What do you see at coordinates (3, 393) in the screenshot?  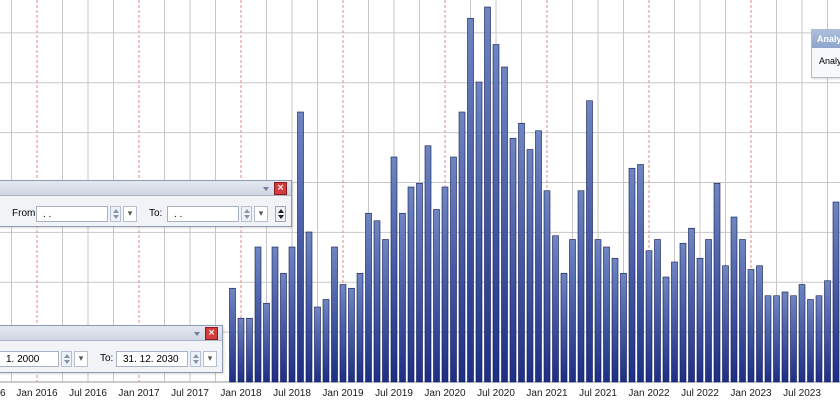 I see `x-tick-label: 6` at bounding box center [3, 393].